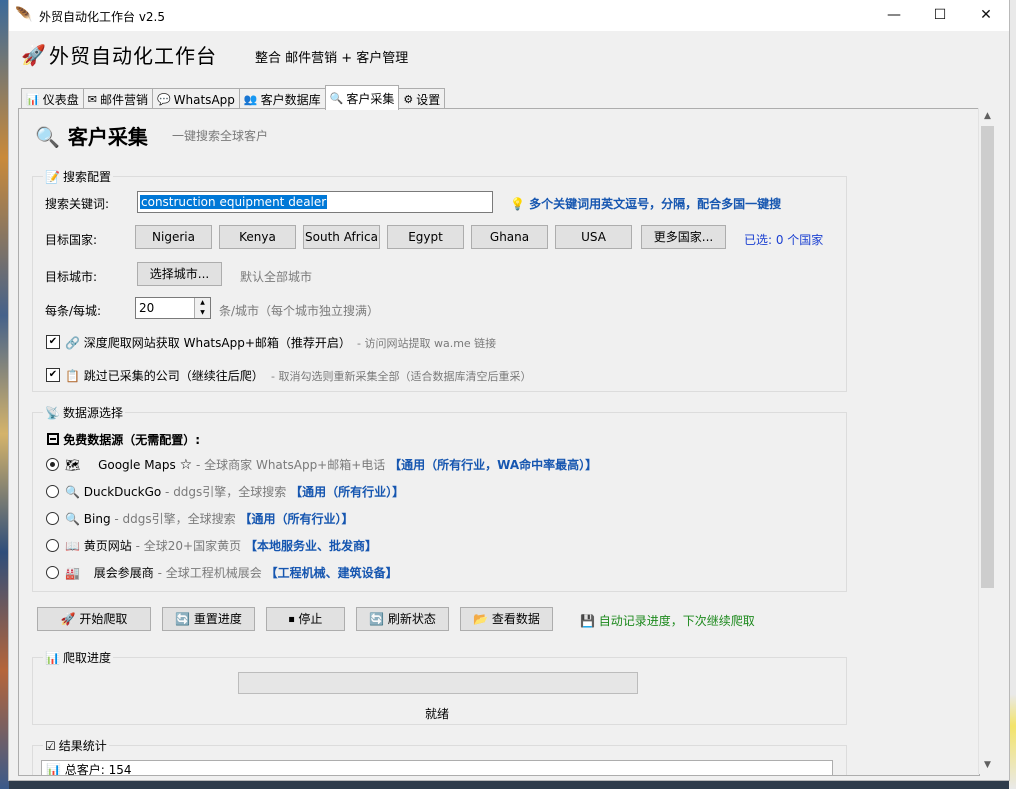 The image size is (1016, 789). Describe the element at coordinates (208, 619) in the screenshot. I see `reset-progress-button: 🔄 重置进度` at that location.